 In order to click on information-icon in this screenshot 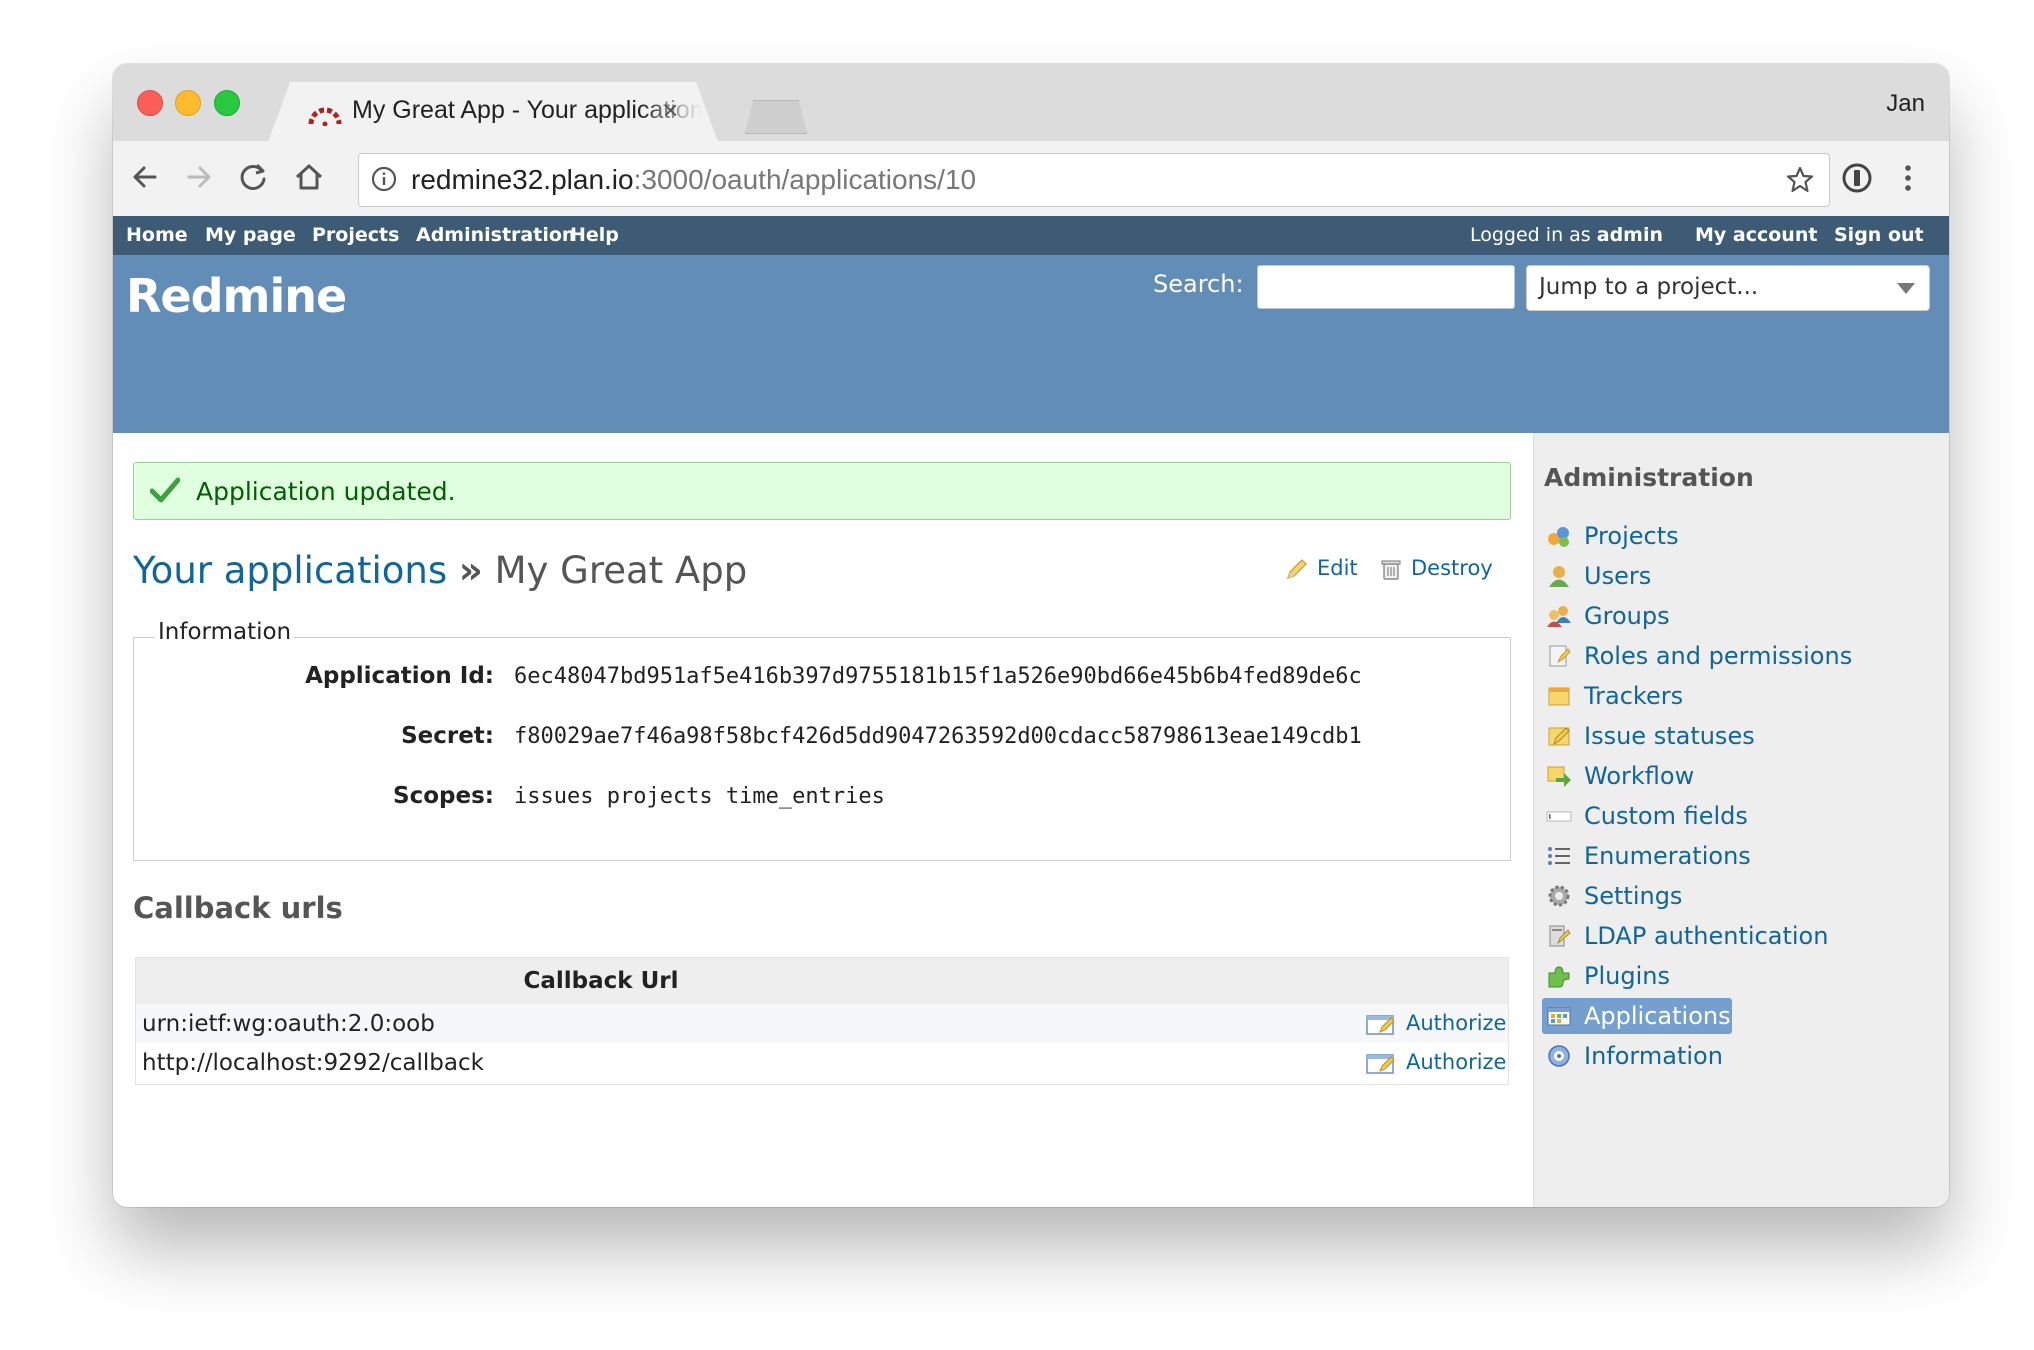, I will do `click(1559, 1056)`.